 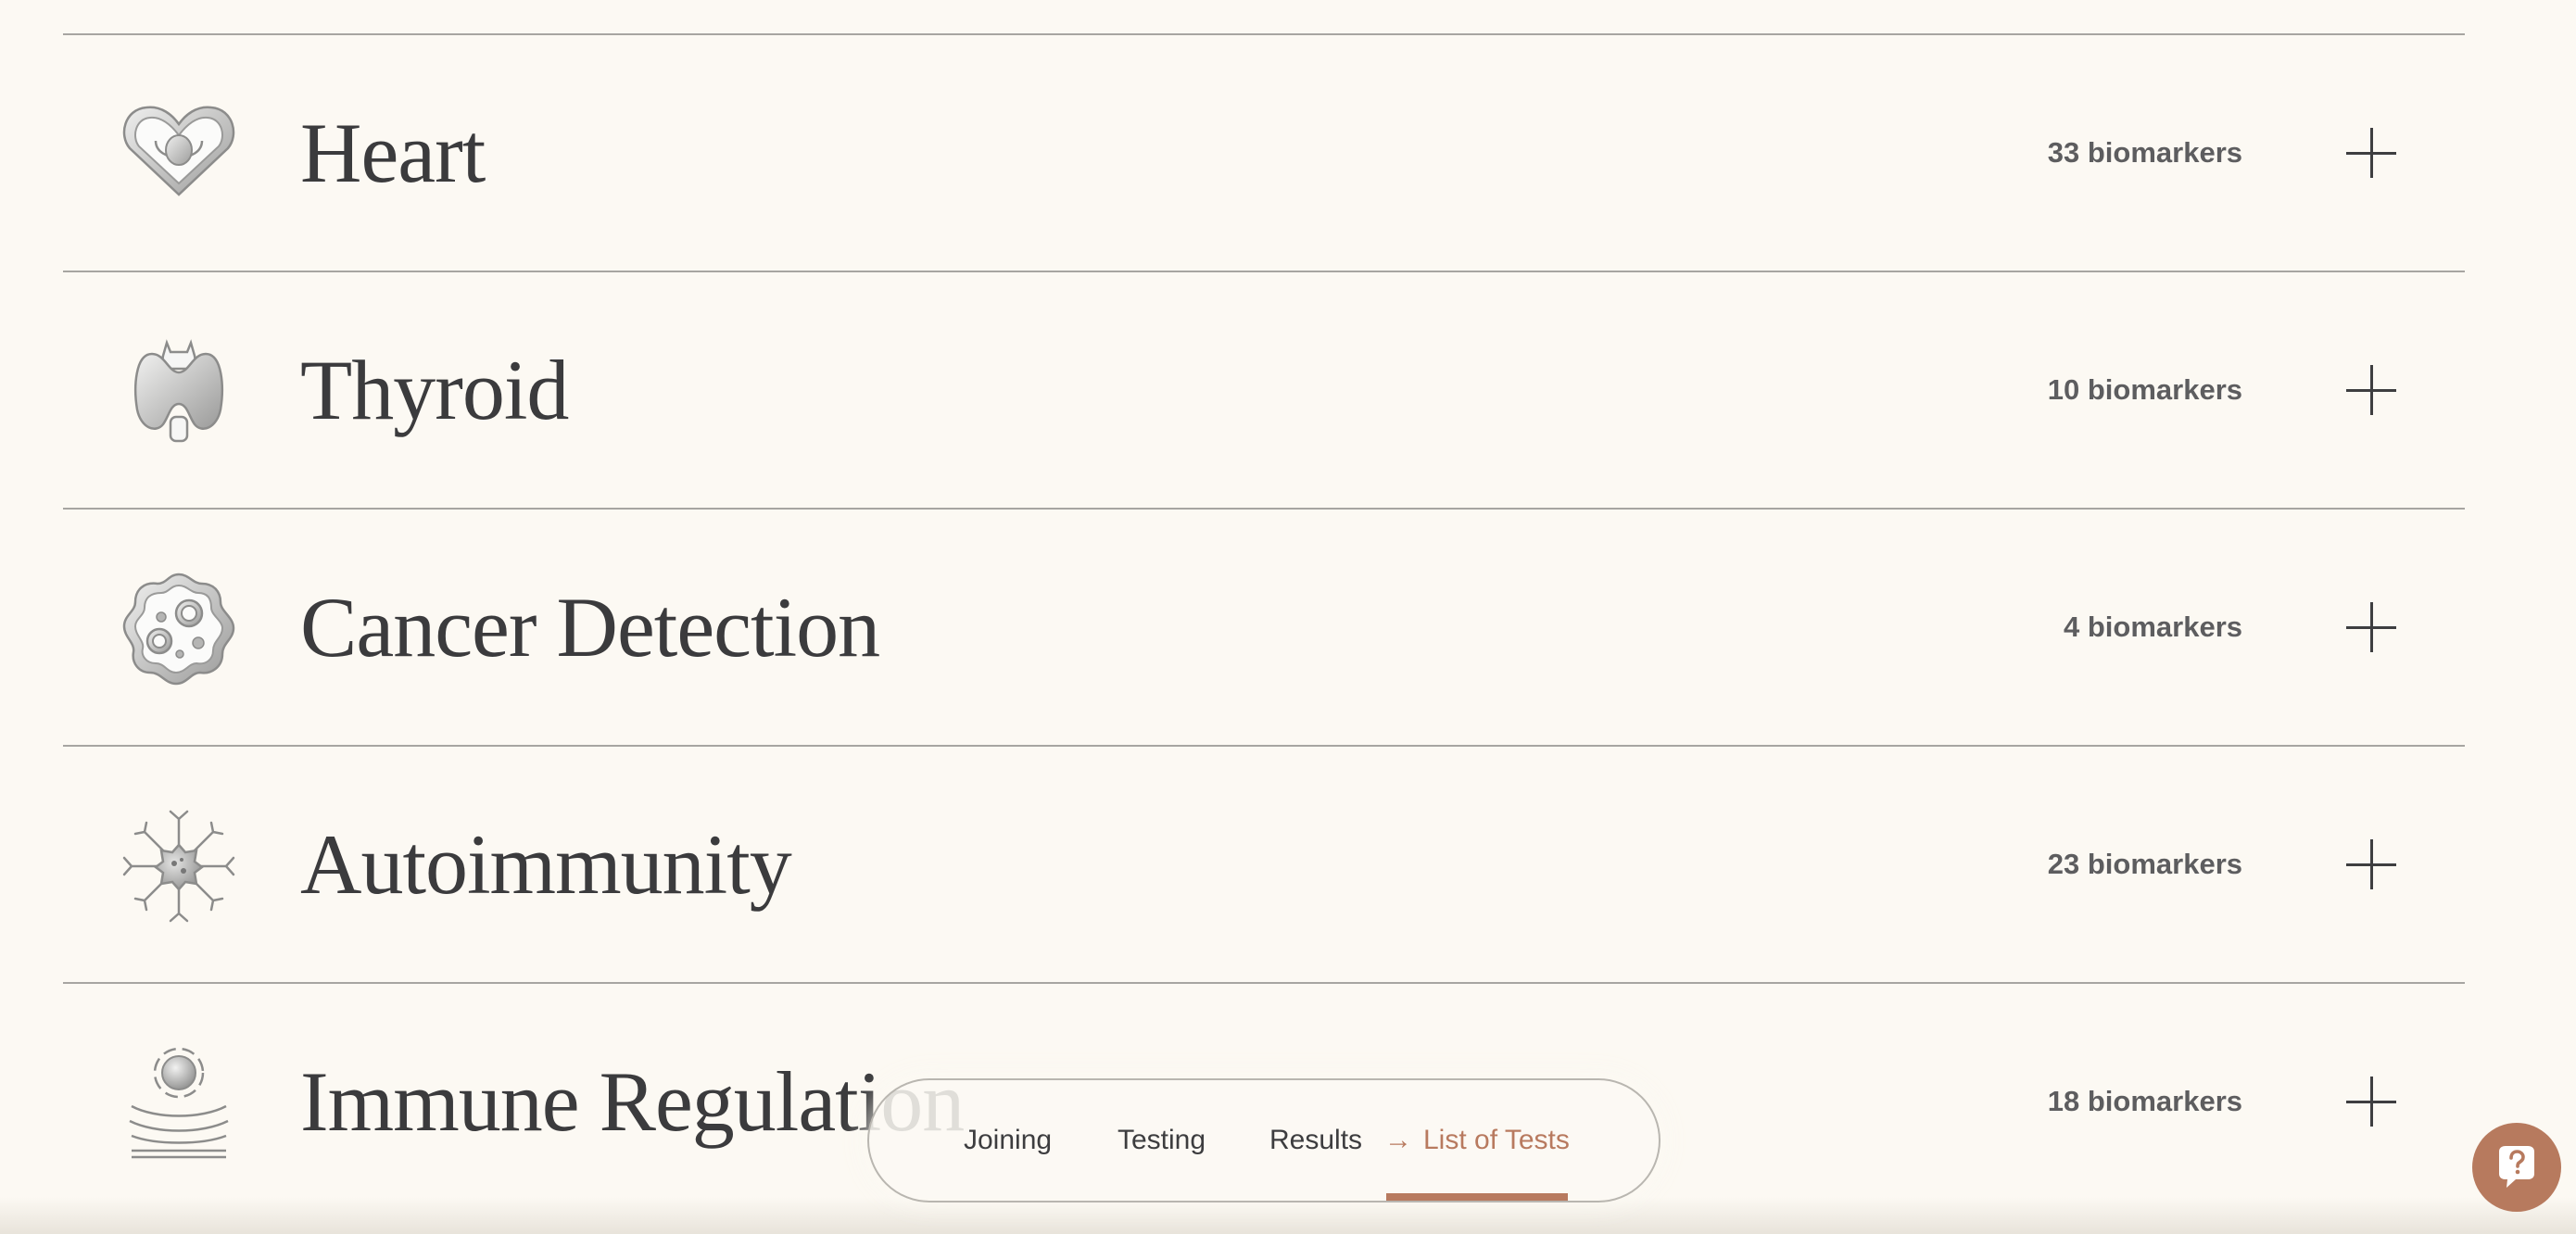 I want to click on help-chat-button, so click(x=2516, y=1167).